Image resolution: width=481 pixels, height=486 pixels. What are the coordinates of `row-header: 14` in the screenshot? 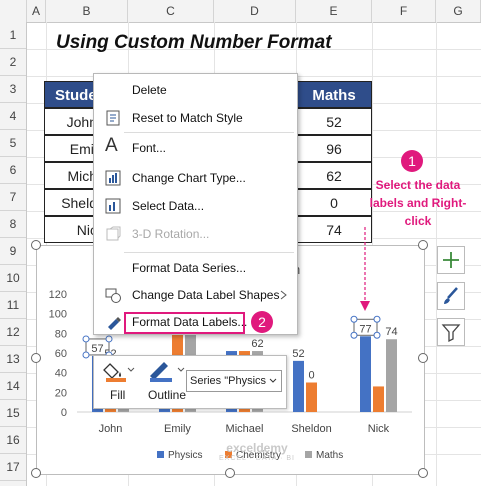 It's located at (13, 386).